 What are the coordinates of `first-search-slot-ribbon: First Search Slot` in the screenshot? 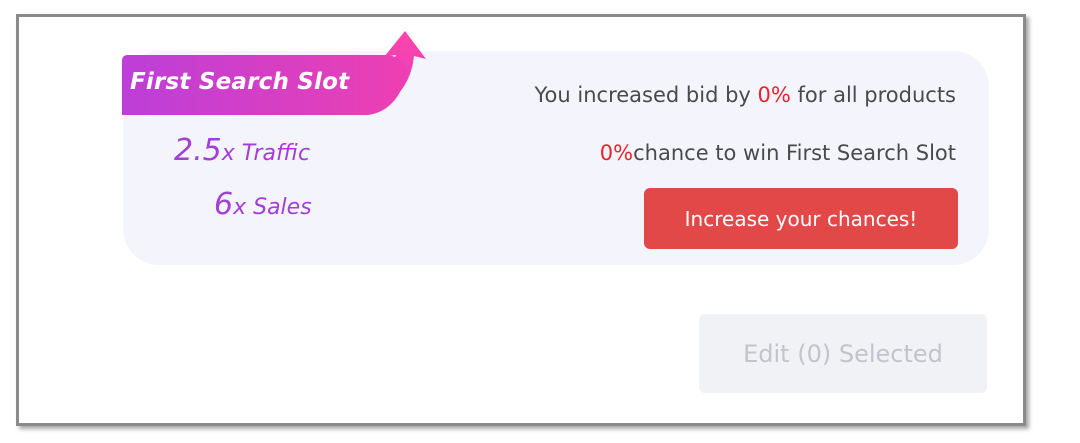 It's located at (277, 73).